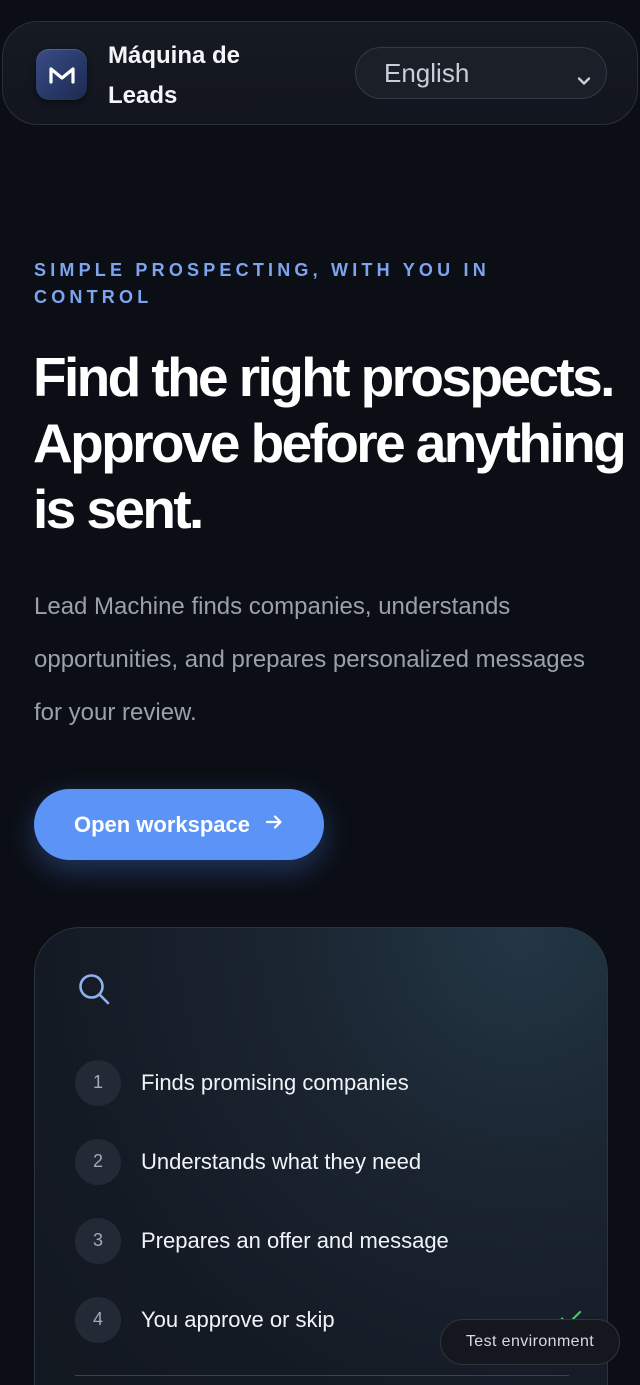  I want to click on step-number: 3, so click(98, 1240).